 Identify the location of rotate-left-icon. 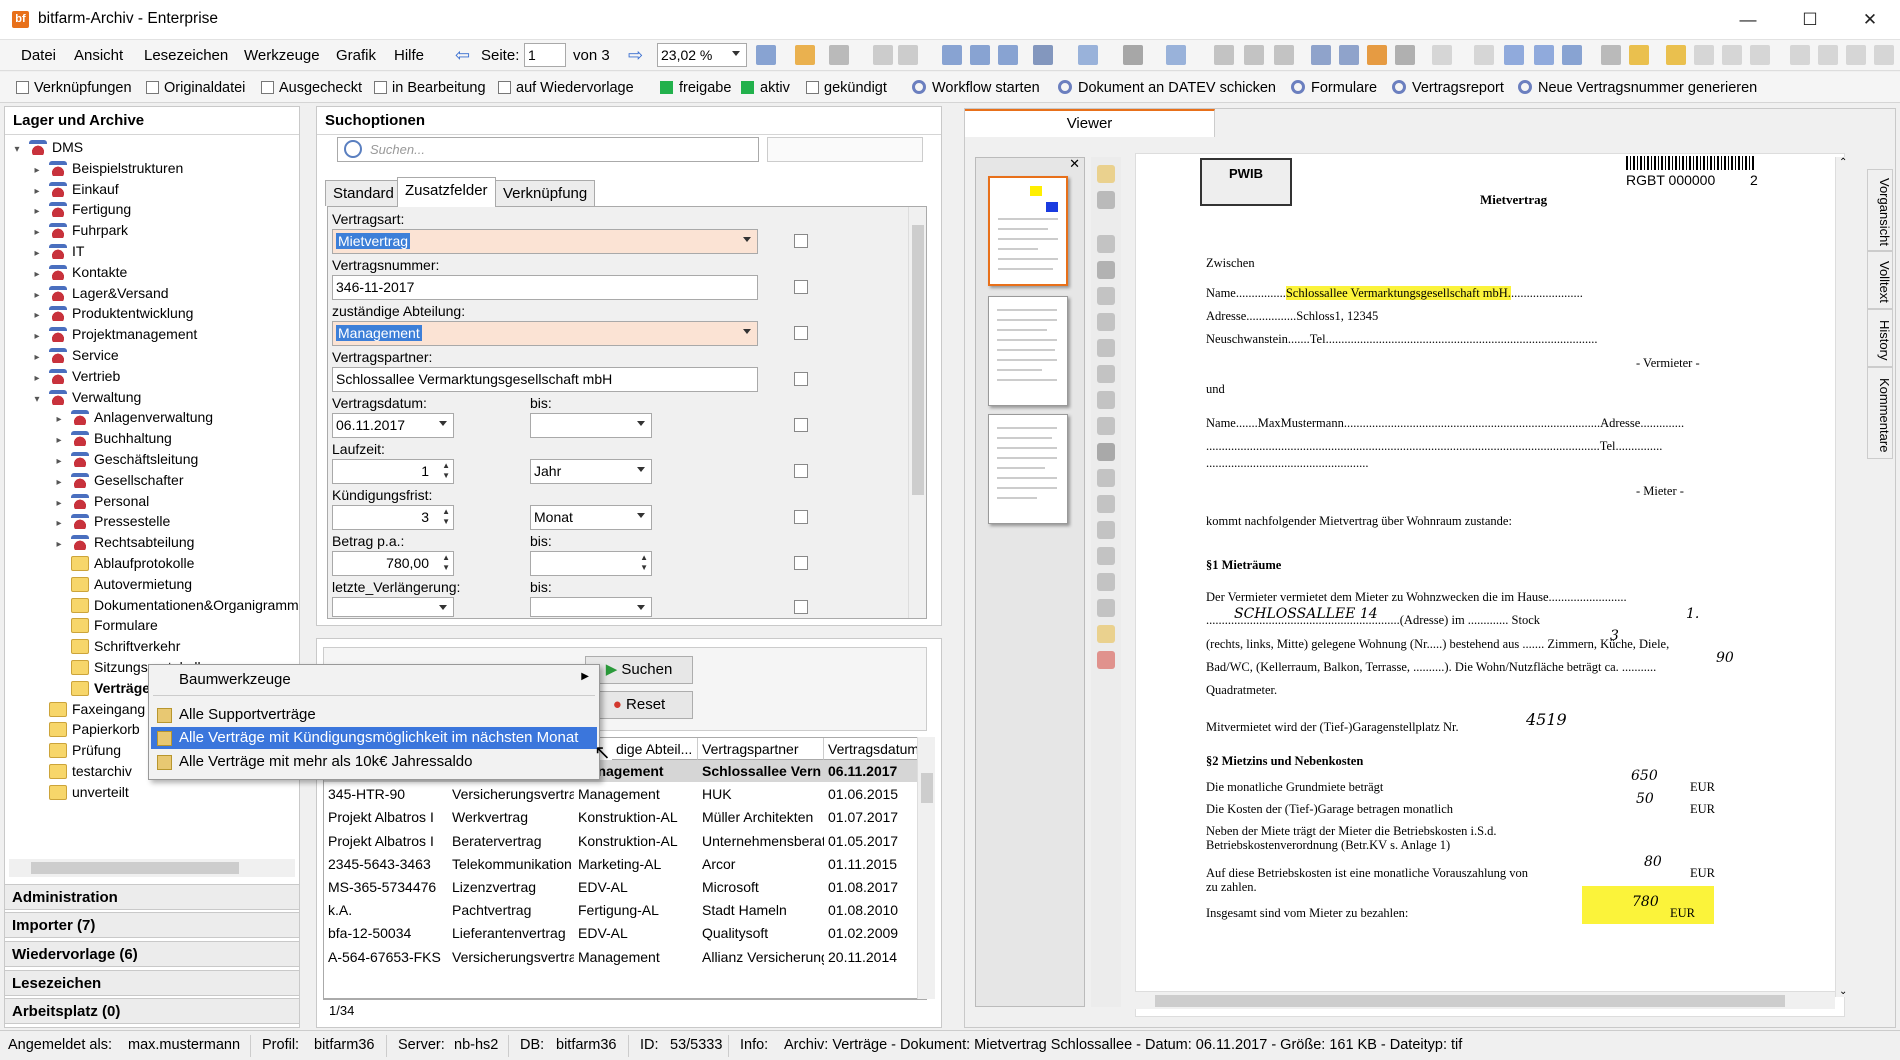
(1828, 55).